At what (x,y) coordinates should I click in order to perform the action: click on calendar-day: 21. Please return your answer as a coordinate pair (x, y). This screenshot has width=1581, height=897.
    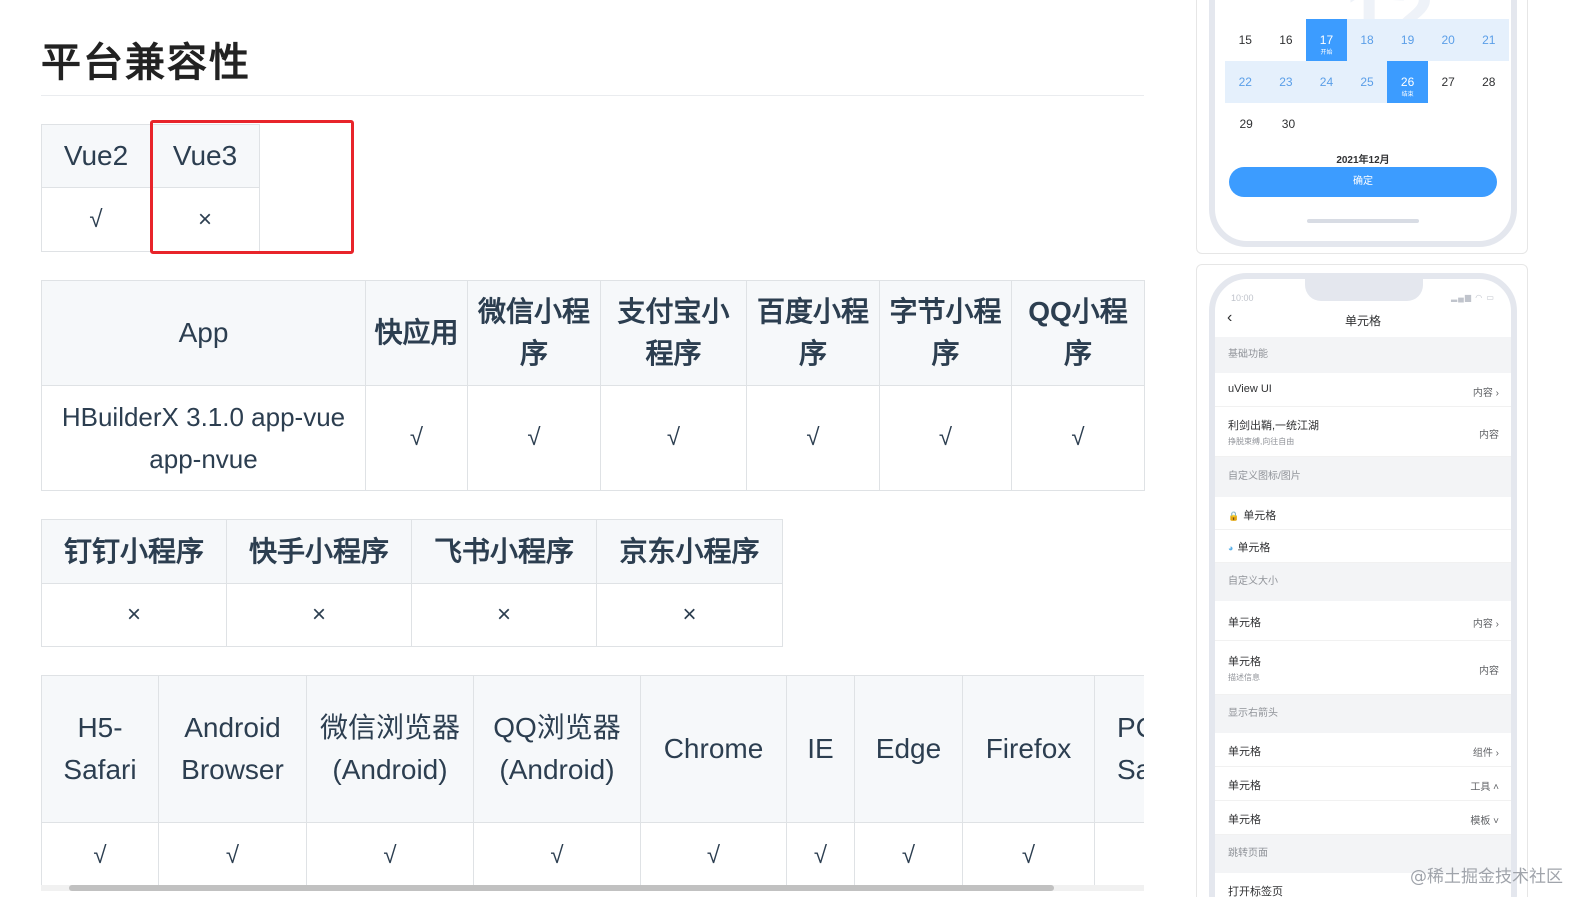
    Looking at the image, I should click on (1489, 40).